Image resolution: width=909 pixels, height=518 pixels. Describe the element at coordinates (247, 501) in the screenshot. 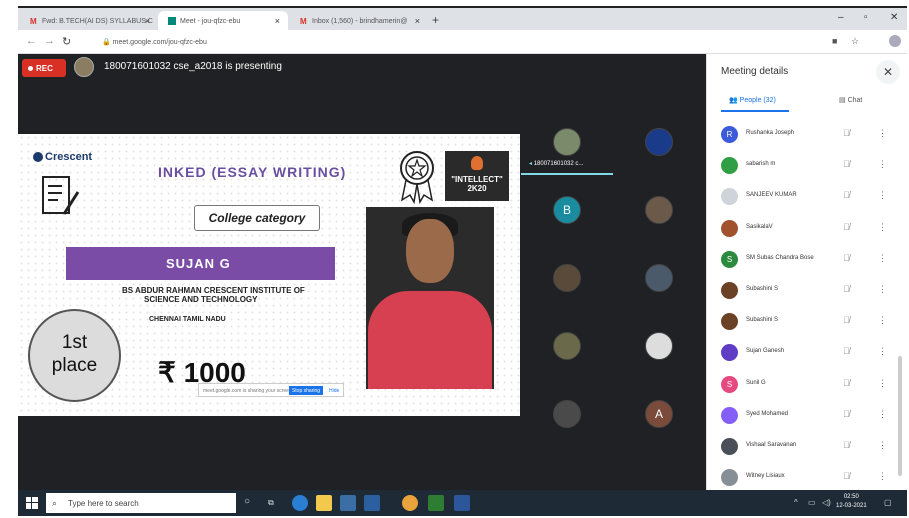

I see `cortana-icon: ○` at that location.